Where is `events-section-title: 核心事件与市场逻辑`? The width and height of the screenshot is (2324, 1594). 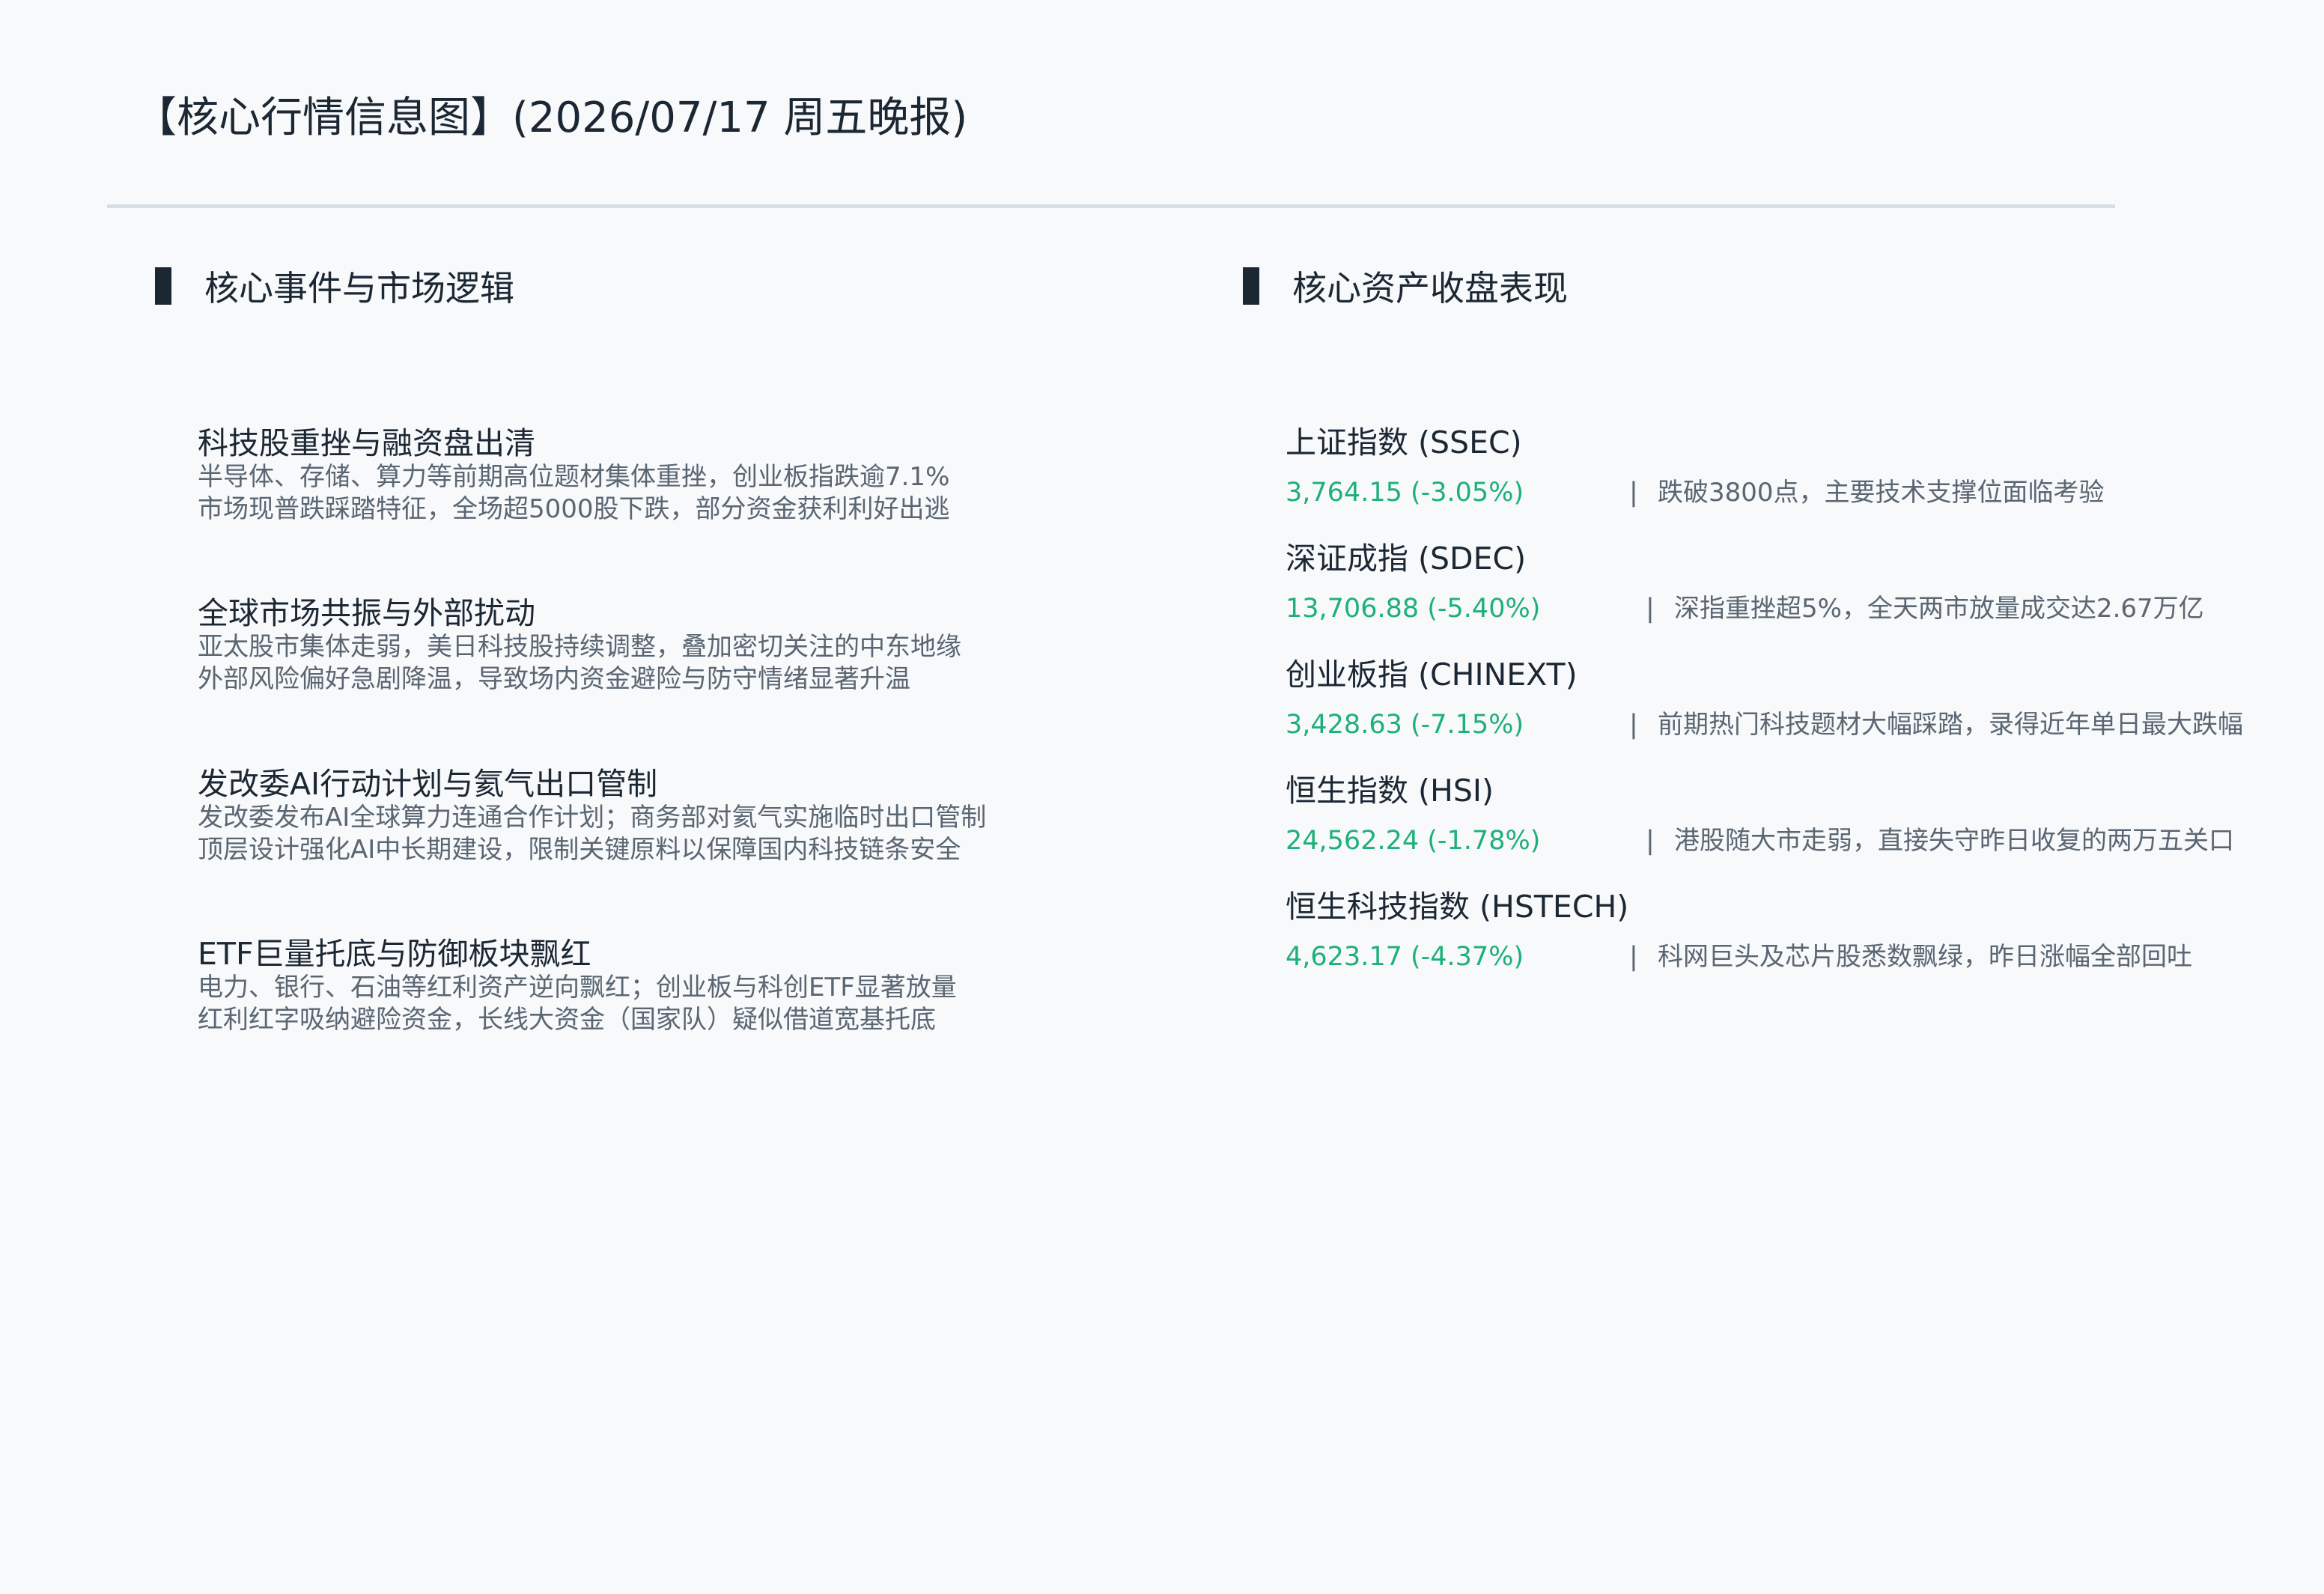 events-section-title: 核心事件与市场逻辑 is located at coordinates (359, 288).